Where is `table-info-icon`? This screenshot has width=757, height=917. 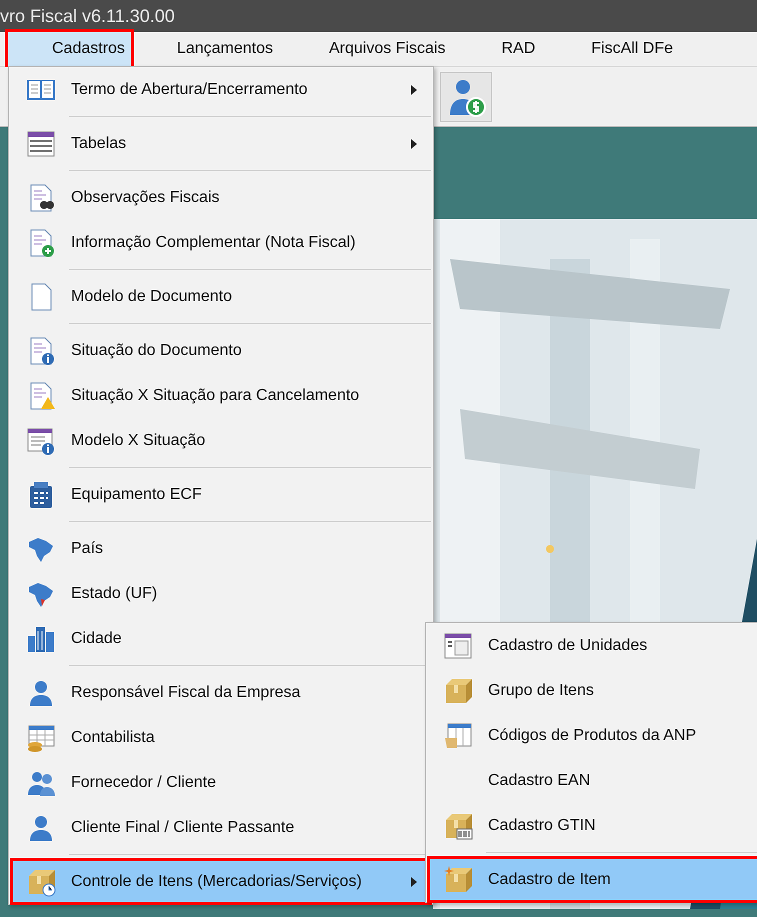 table-info-icon is located at coordinates (41, 441).